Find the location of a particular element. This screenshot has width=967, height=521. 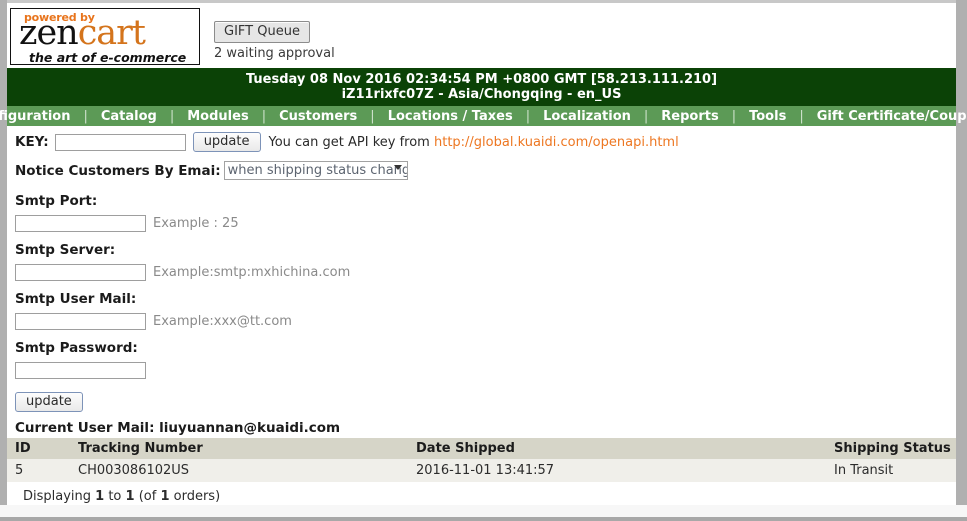

smtp-user-mail-row: Example:xxx@tt.com is located at coordinates (485, 321).